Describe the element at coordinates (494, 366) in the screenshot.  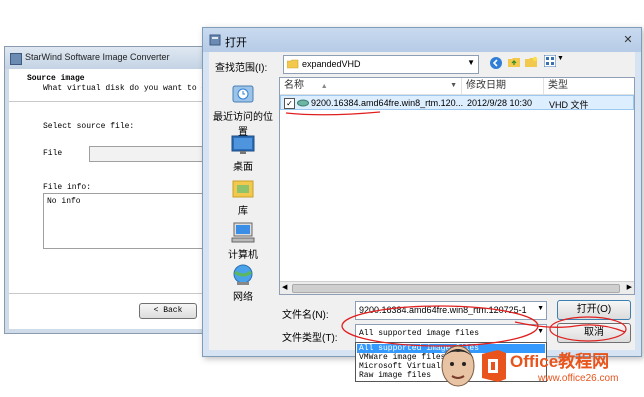
I see `office-logo-icon` at that location.